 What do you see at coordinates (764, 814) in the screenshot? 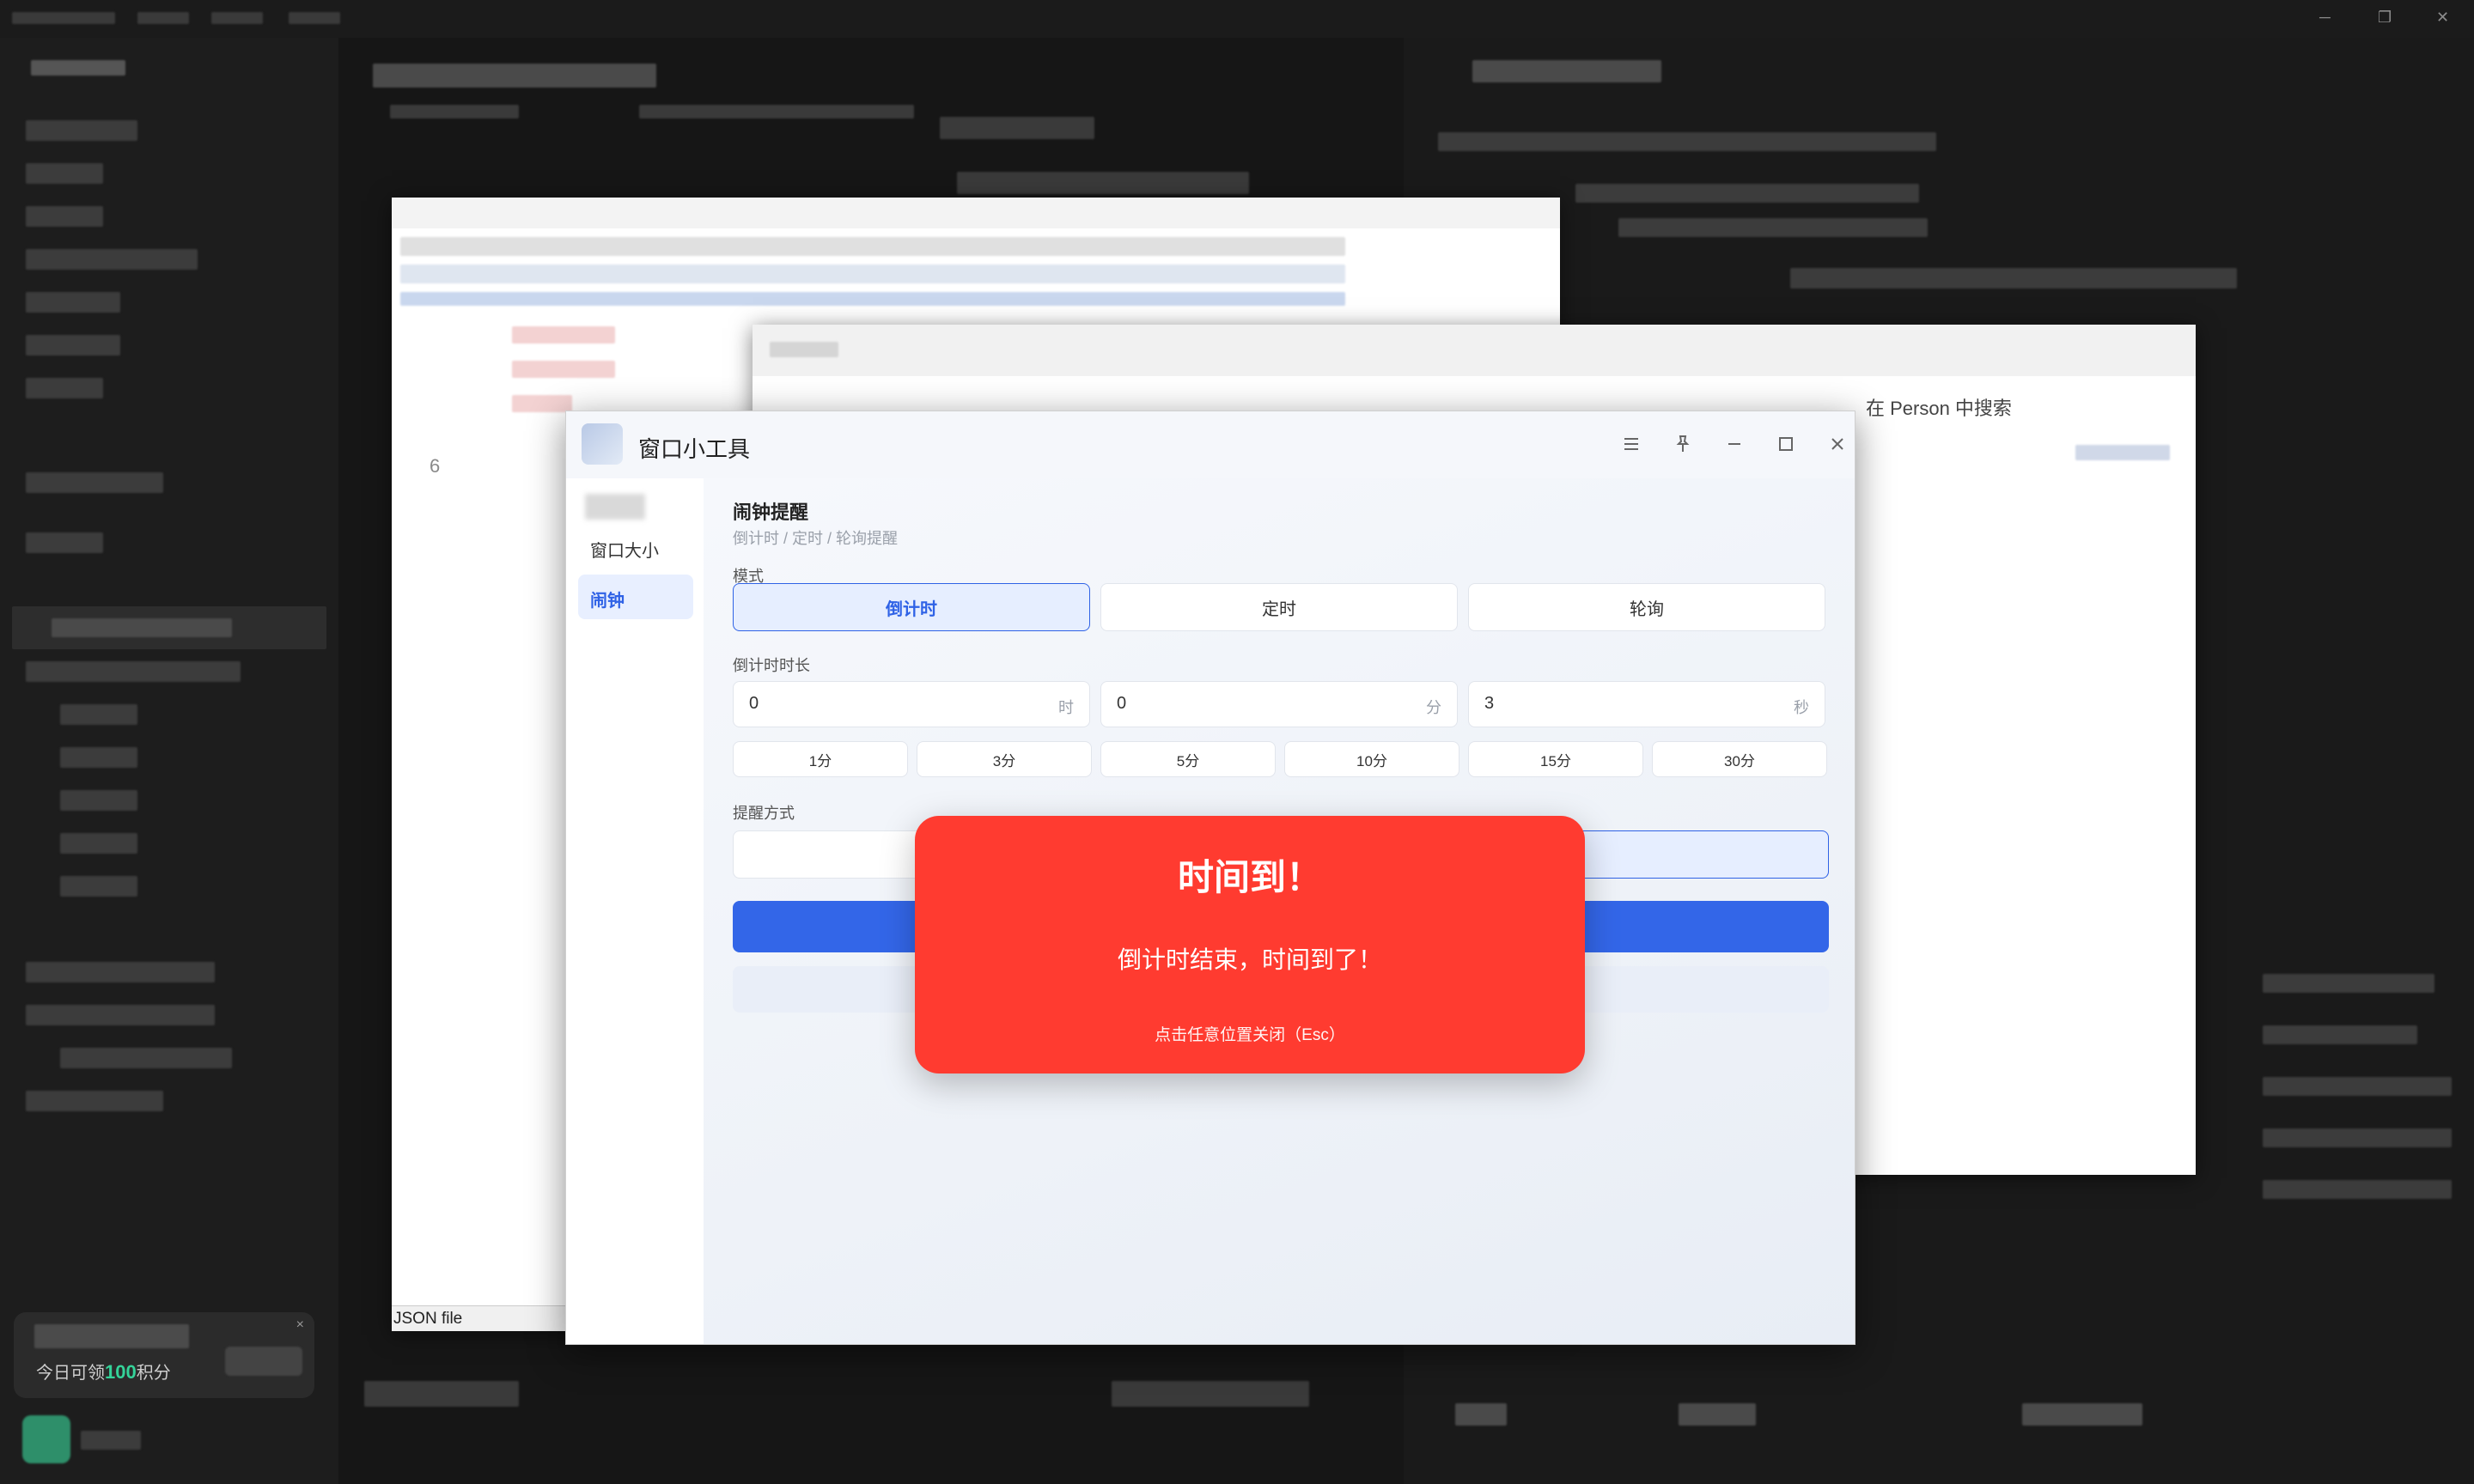
I see `remind-method-label: 提醒方式` at bounding box center [764, 814].